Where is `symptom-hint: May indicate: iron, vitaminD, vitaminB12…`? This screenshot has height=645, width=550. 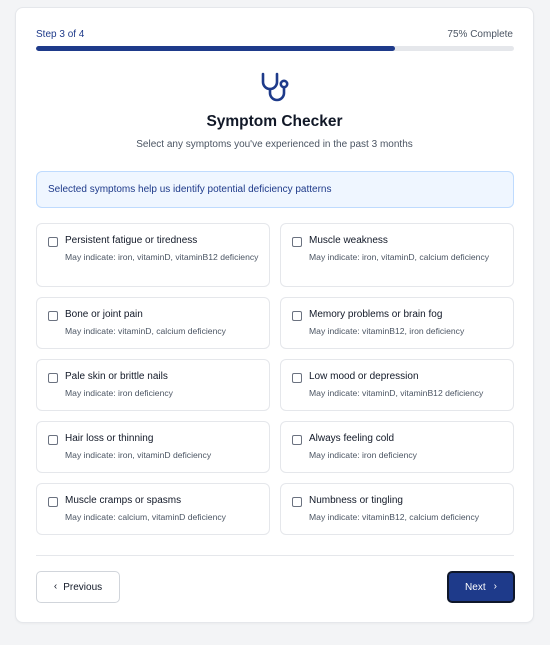 symptom-hint: May indicate: iron, vitaminD, vitaminB12… is located at coordinates (162, 257).